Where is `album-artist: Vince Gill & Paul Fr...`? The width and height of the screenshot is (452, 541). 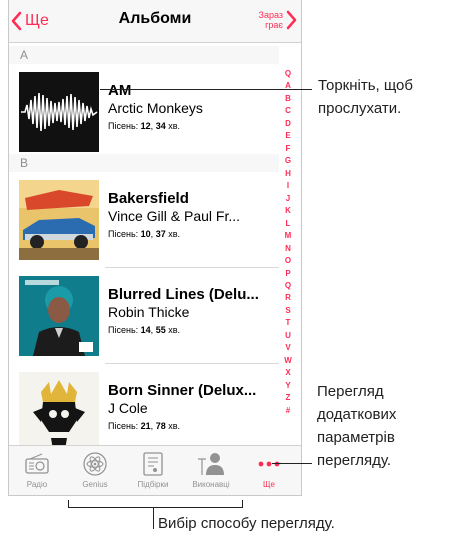
album-artist: Vince Gill & Paul Fr... is located at coordinates (174, 216).